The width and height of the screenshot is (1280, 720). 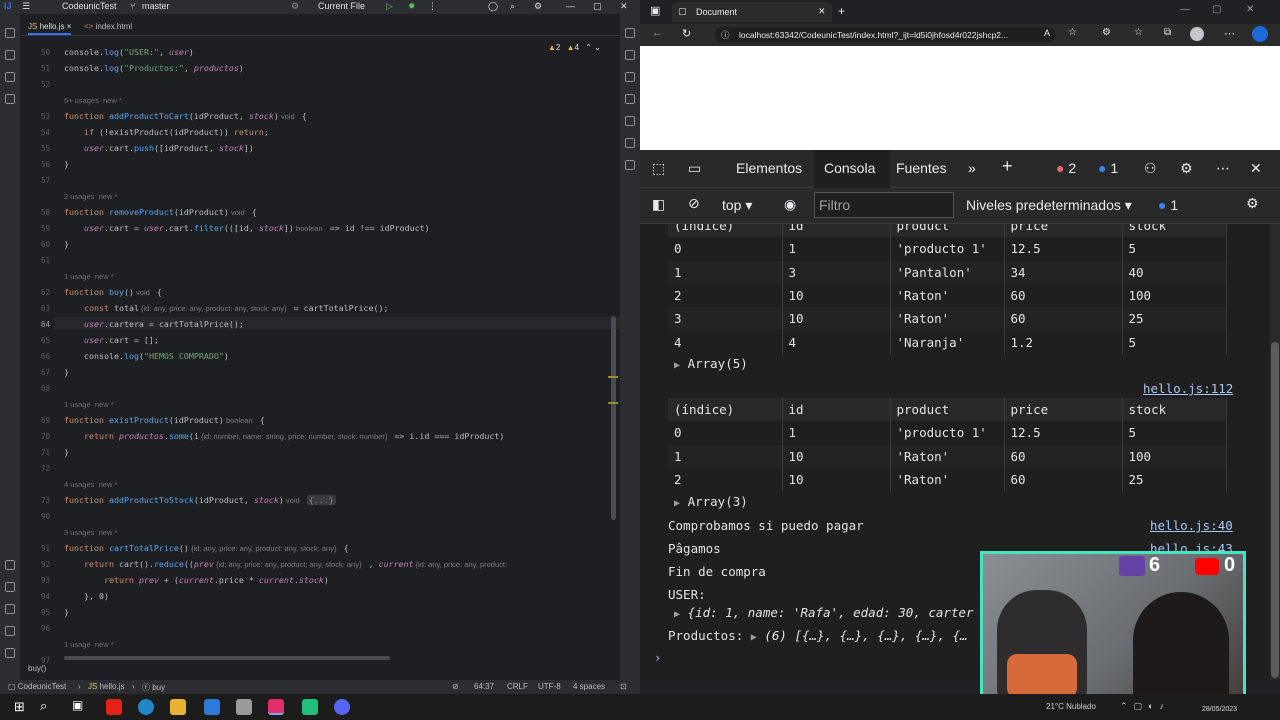 I want to click on table-header: price, so click(x=1063, y=410).